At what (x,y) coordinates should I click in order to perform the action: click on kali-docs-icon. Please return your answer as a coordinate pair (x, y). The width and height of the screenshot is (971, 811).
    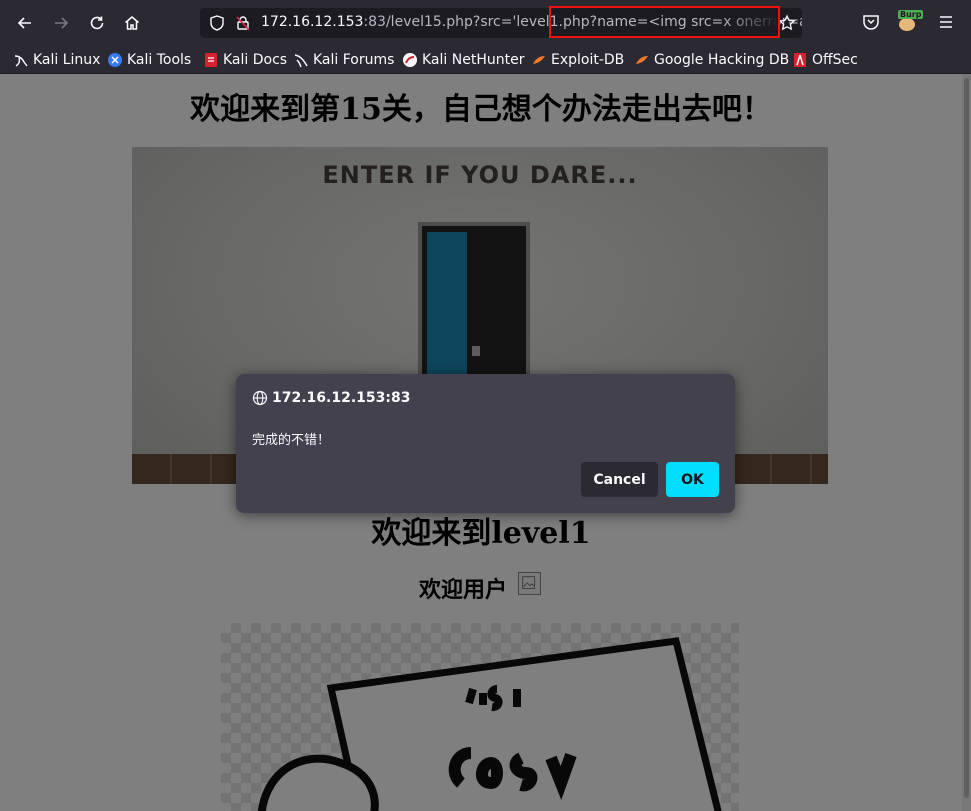
    Looking at the image, I should click on (211, 60).